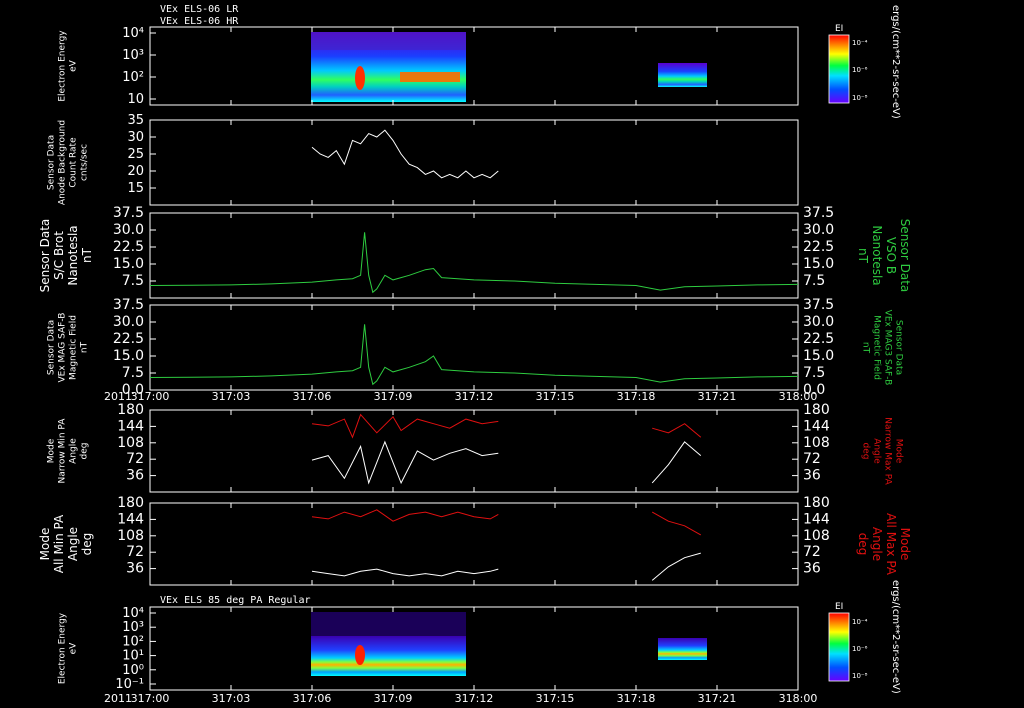 Image resolution: width=1024 pixels, height=708 pixels. Describe the element at coordinates (388, 41) in the screenshot. I see `spectrogram-noise-band` at that location.